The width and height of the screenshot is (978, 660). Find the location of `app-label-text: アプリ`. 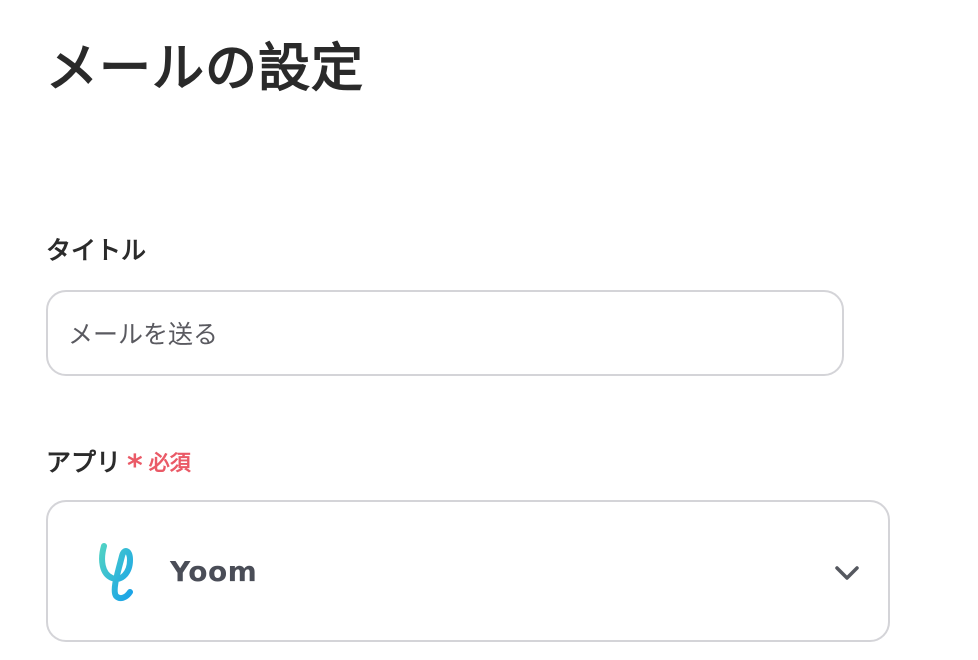

app-label-text: アプリ is located at coordinates (84, 462).